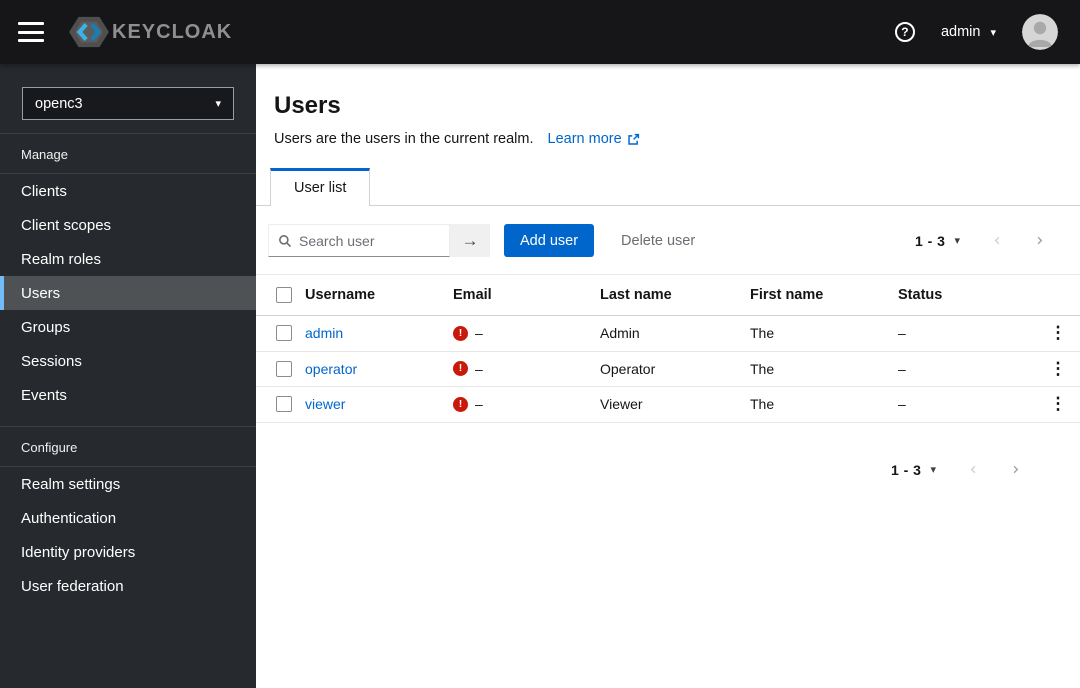 This screenshot has height=688, width=1080. What do you see at coordinates (540, 32) in the screenshot?
I see `masthead: KEYCLOAK ? admin ▾` at bounding box center [540, 32].